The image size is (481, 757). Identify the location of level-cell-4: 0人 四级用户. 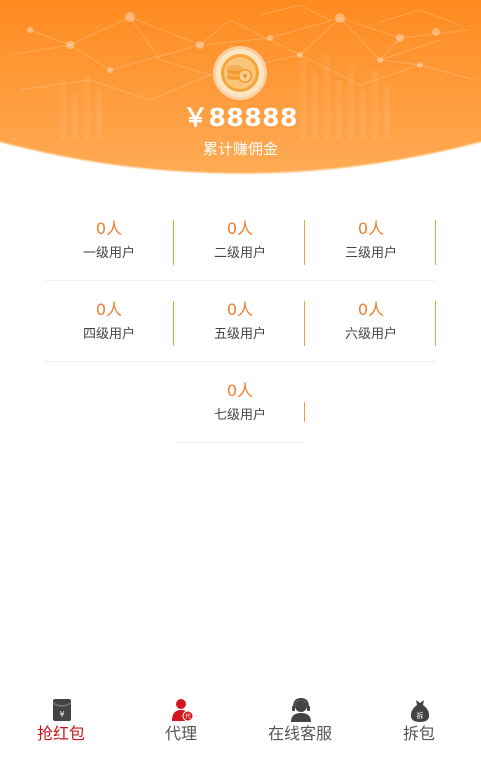
(109, 321).